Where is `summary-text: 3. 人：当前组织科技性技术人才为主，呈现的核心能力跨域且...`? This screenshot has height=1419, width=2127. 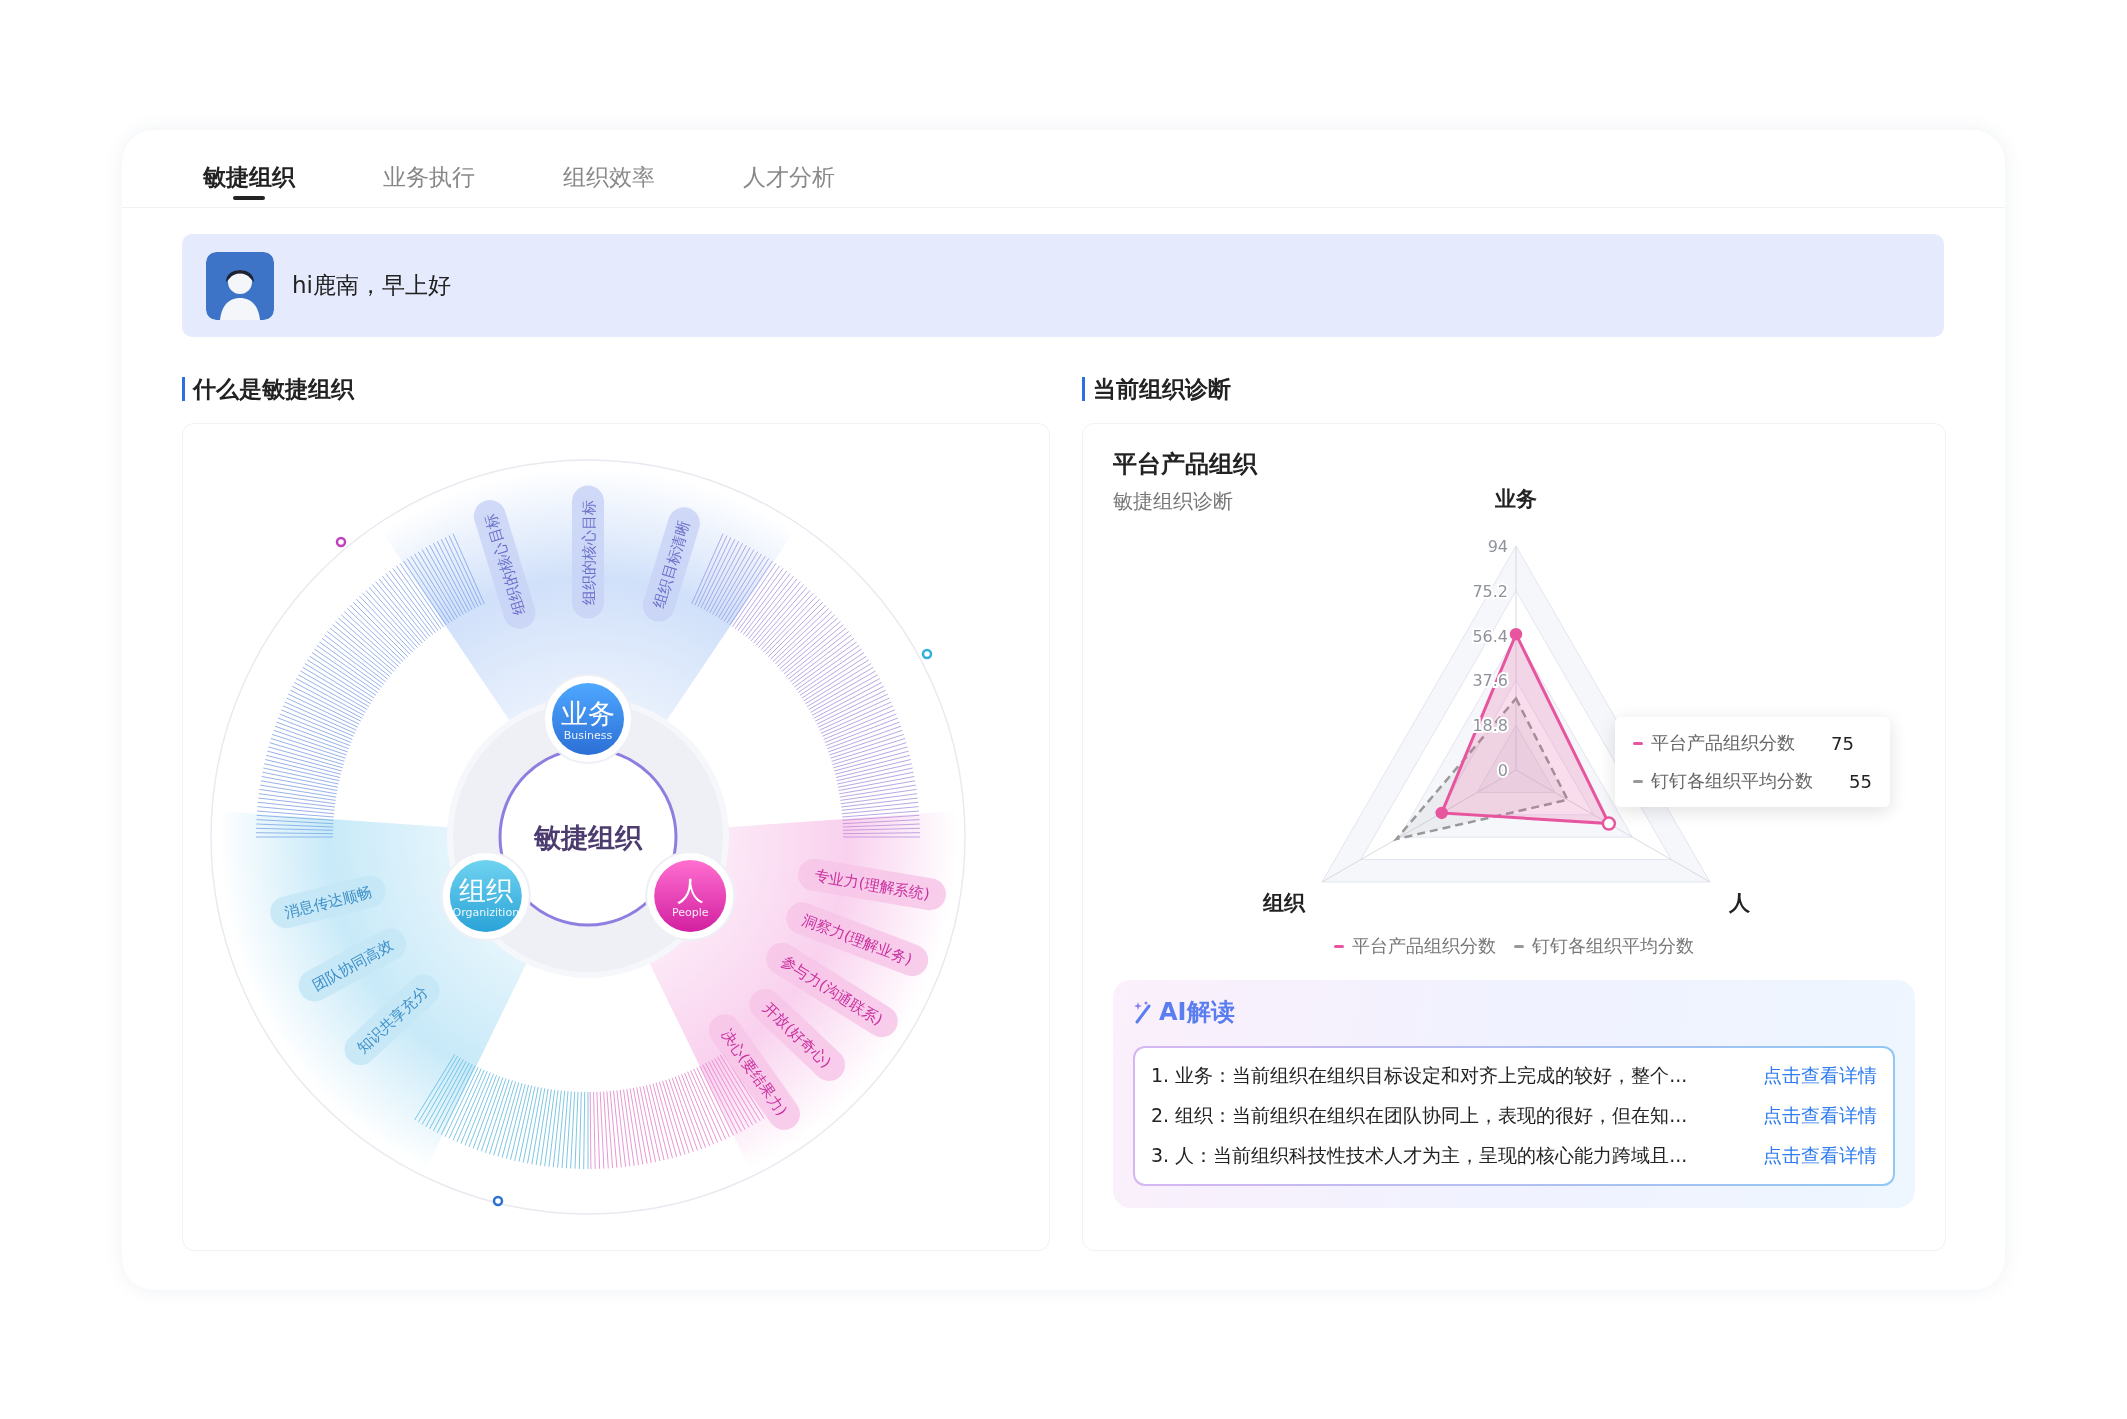
summary-text: 3. 人：当前组织科技性技术人才为主，呈现的核心能力跨域且... is located at coordinates (1419, 1155).